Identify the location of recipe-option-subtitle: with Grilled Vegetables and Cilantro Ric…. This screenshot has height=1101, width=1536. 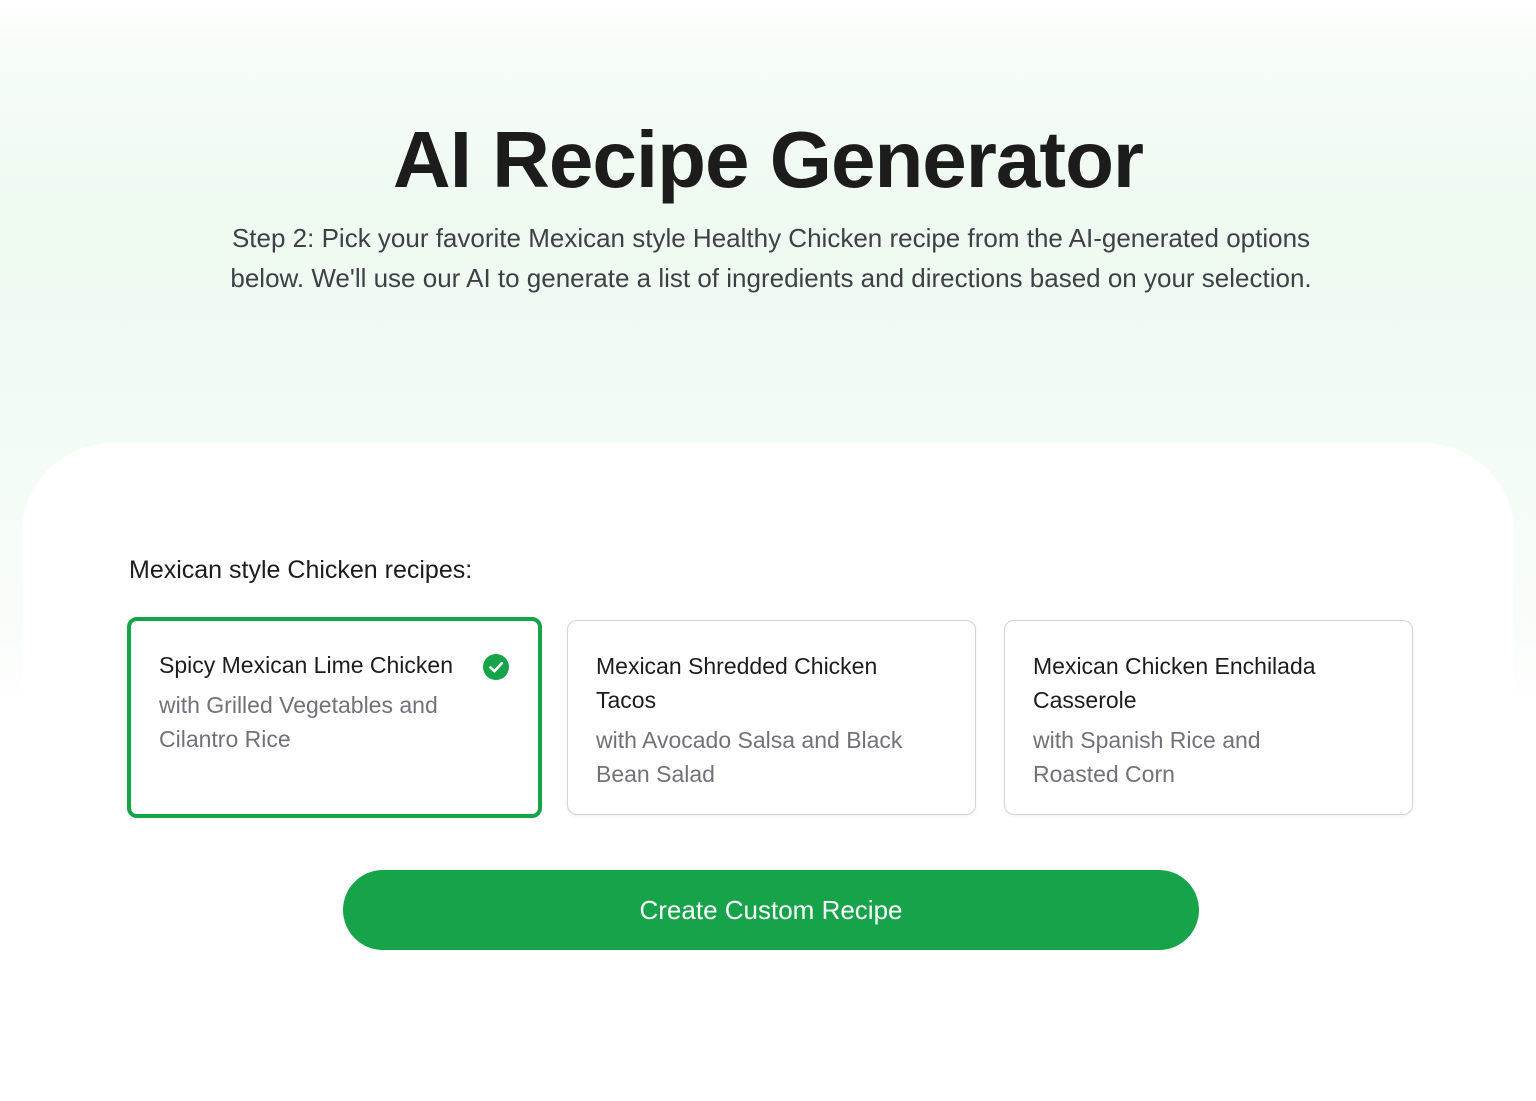
(298, 722).